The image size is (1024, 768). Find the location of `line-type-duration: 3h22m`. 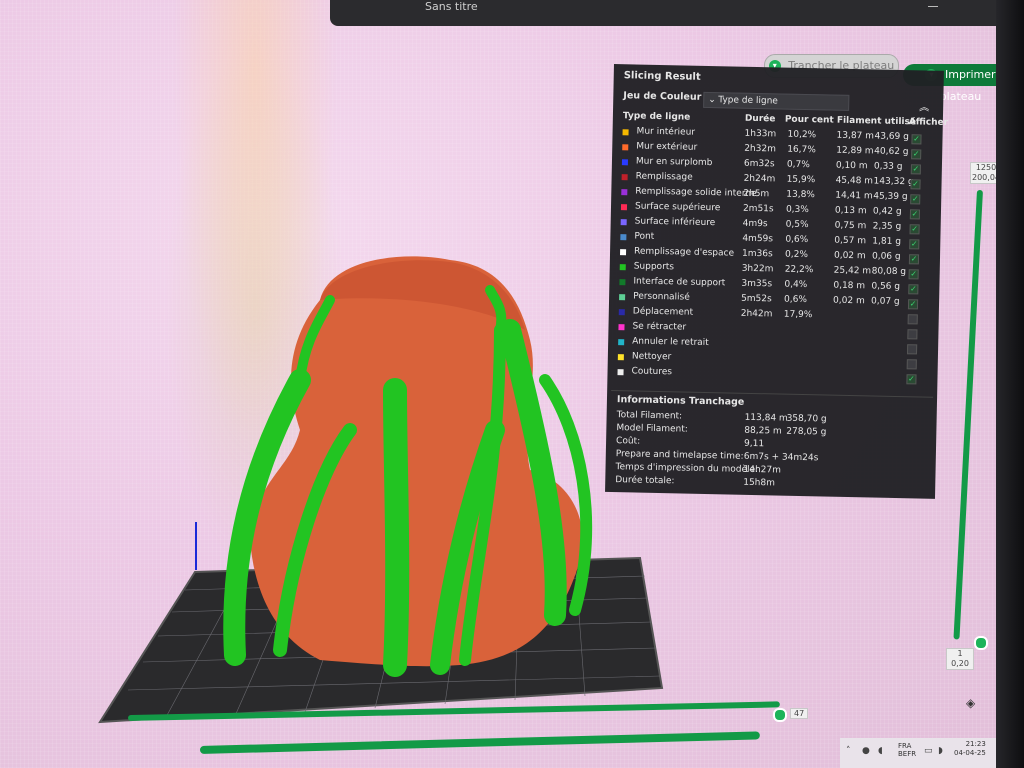

line-type-duration: 3h22m is located at coordinates (757, 269).